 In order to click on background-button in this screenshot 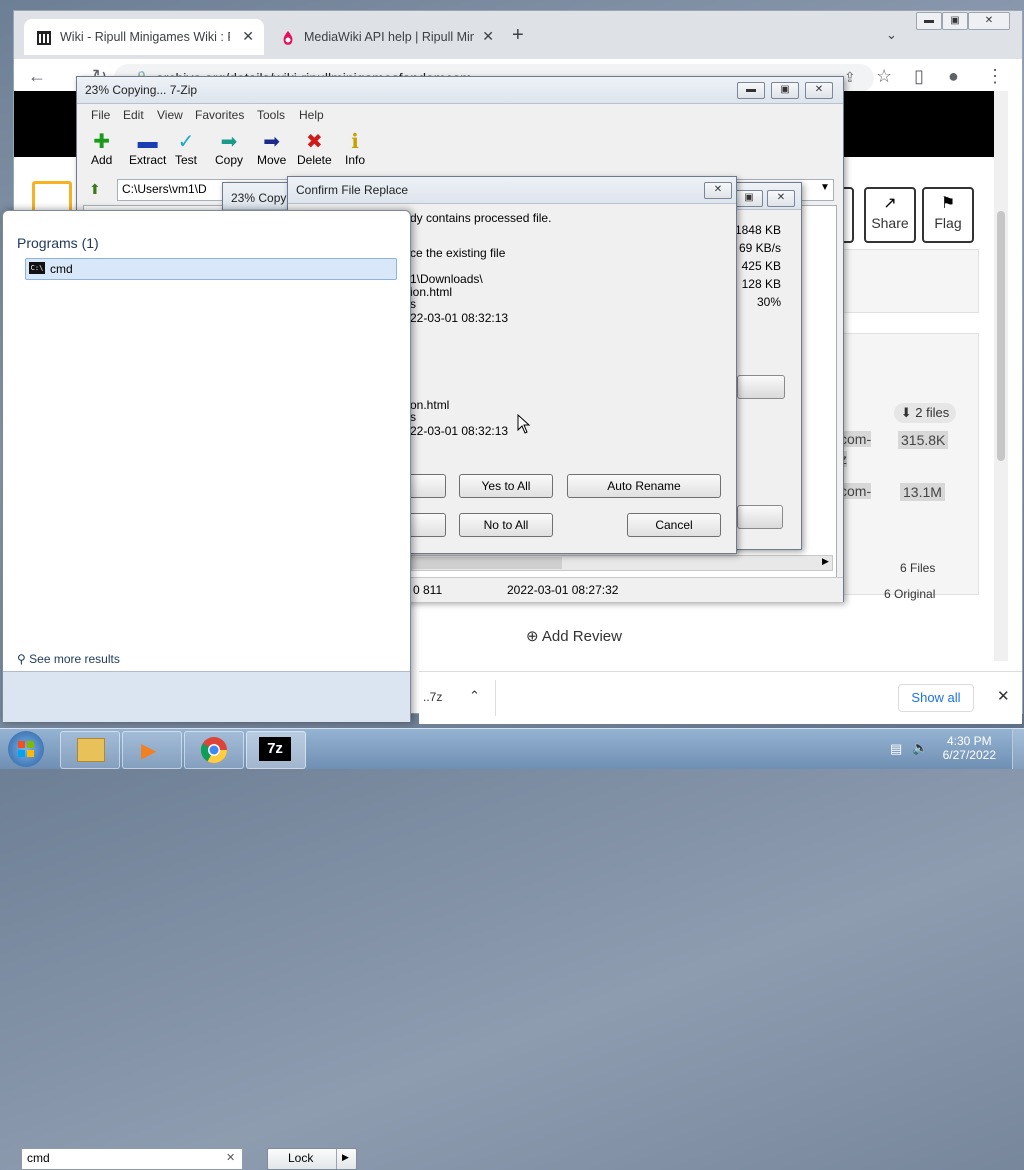, I will do `click(761, 387)`.